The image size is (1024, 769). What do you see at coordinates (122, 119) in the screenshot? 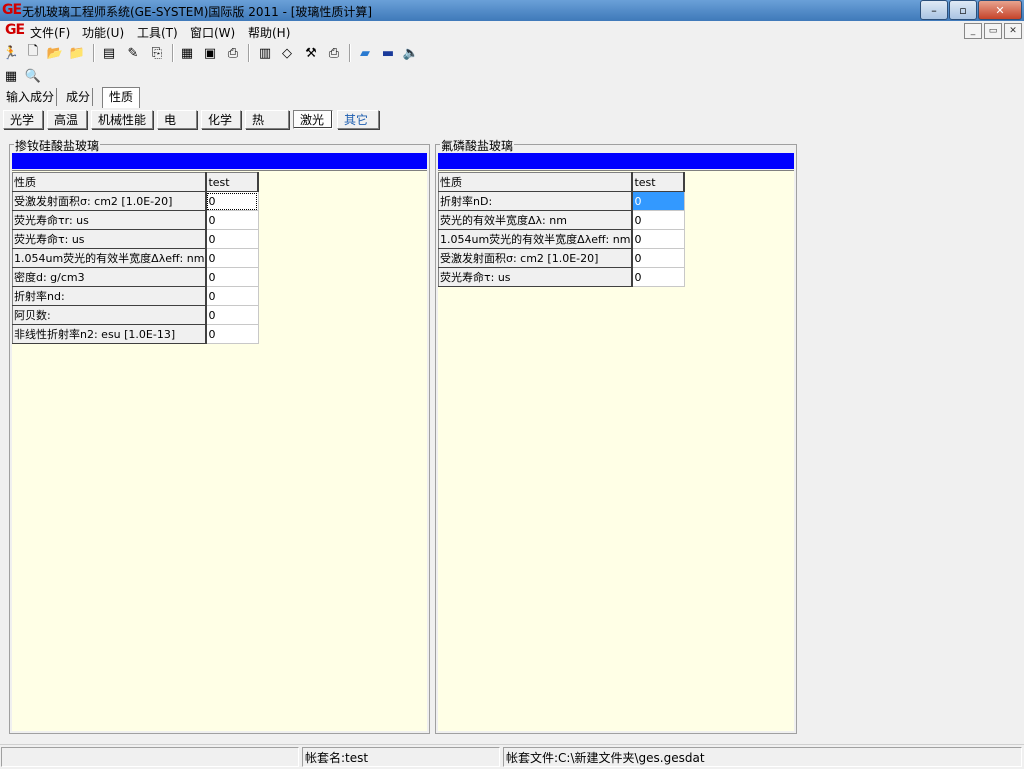
I see `subtab-mechanical: 机械性能` at bounding box center [122, 119].